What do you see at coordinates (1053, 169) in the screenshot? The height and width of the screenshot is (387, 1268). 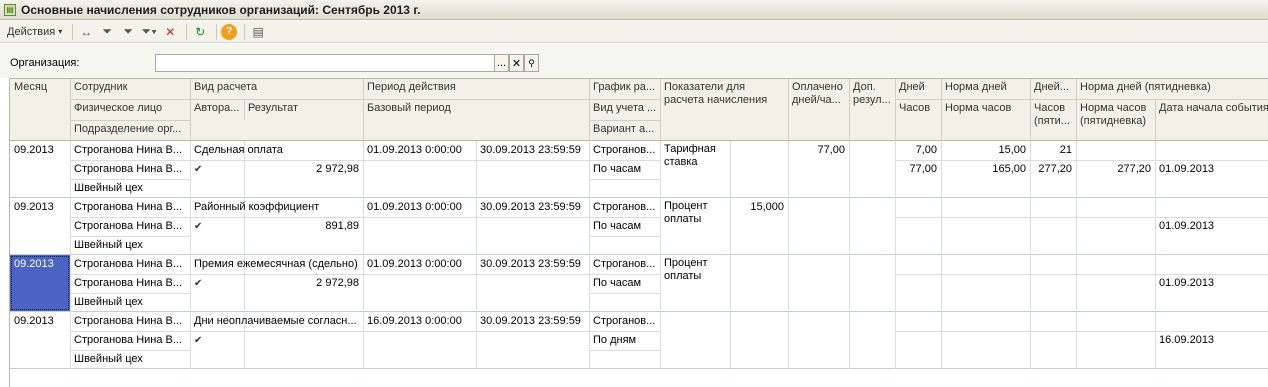 I see `cell-hours5: 277,20` at bounding box center [1053, 169].